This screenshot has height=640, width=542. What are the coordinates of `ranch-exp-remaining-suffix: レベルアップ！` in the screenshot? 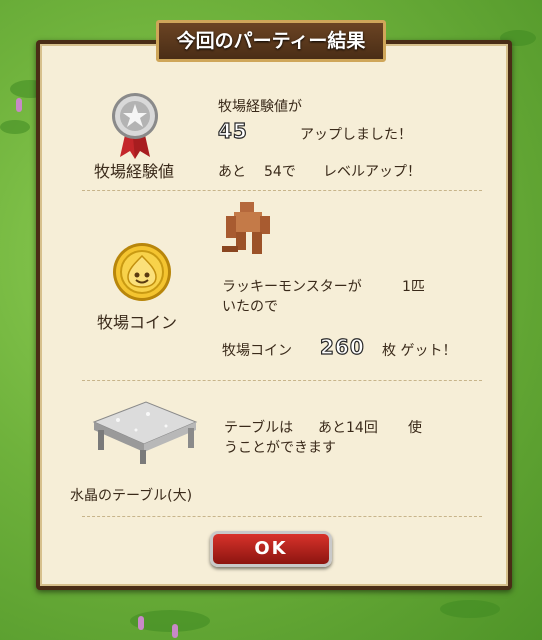 It's located at (372, 172).